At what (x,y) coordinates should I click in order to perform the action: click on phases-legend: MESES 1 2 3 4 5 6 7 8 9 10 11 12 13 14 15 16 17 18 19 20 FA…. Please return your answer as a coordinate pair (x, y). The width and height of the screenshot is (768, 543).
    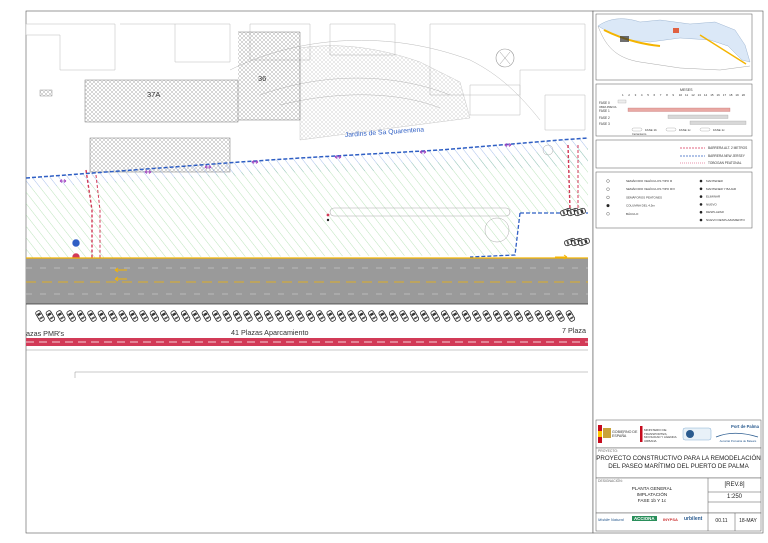
    Looking at the image, I should click on (674, 110).